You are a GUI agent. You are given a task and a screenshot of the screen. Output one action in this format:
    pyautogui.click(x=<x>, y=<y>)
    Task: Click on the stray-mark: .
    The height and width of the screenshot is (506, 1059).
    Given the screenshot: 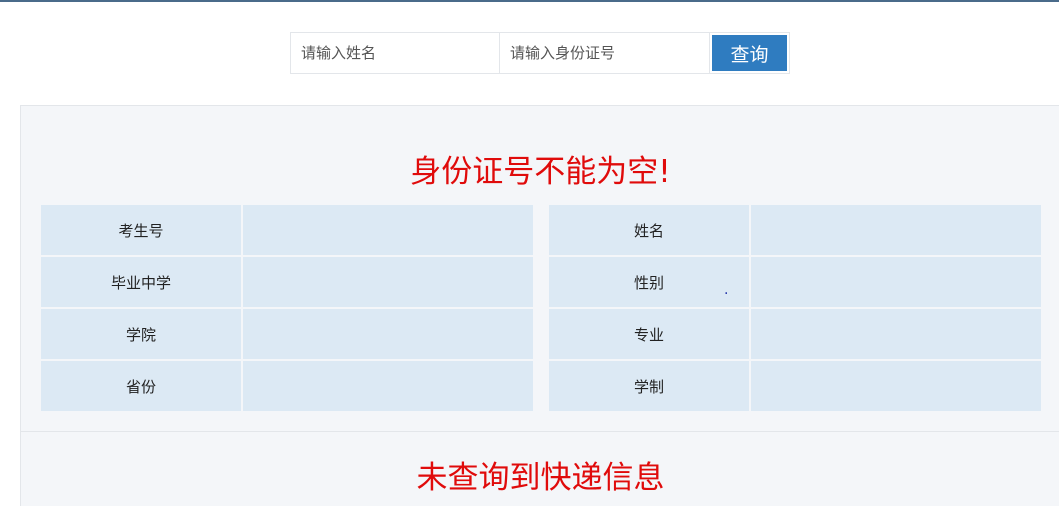 What is the action you would take?
    pyautogui.click(x=726, y=290)
    